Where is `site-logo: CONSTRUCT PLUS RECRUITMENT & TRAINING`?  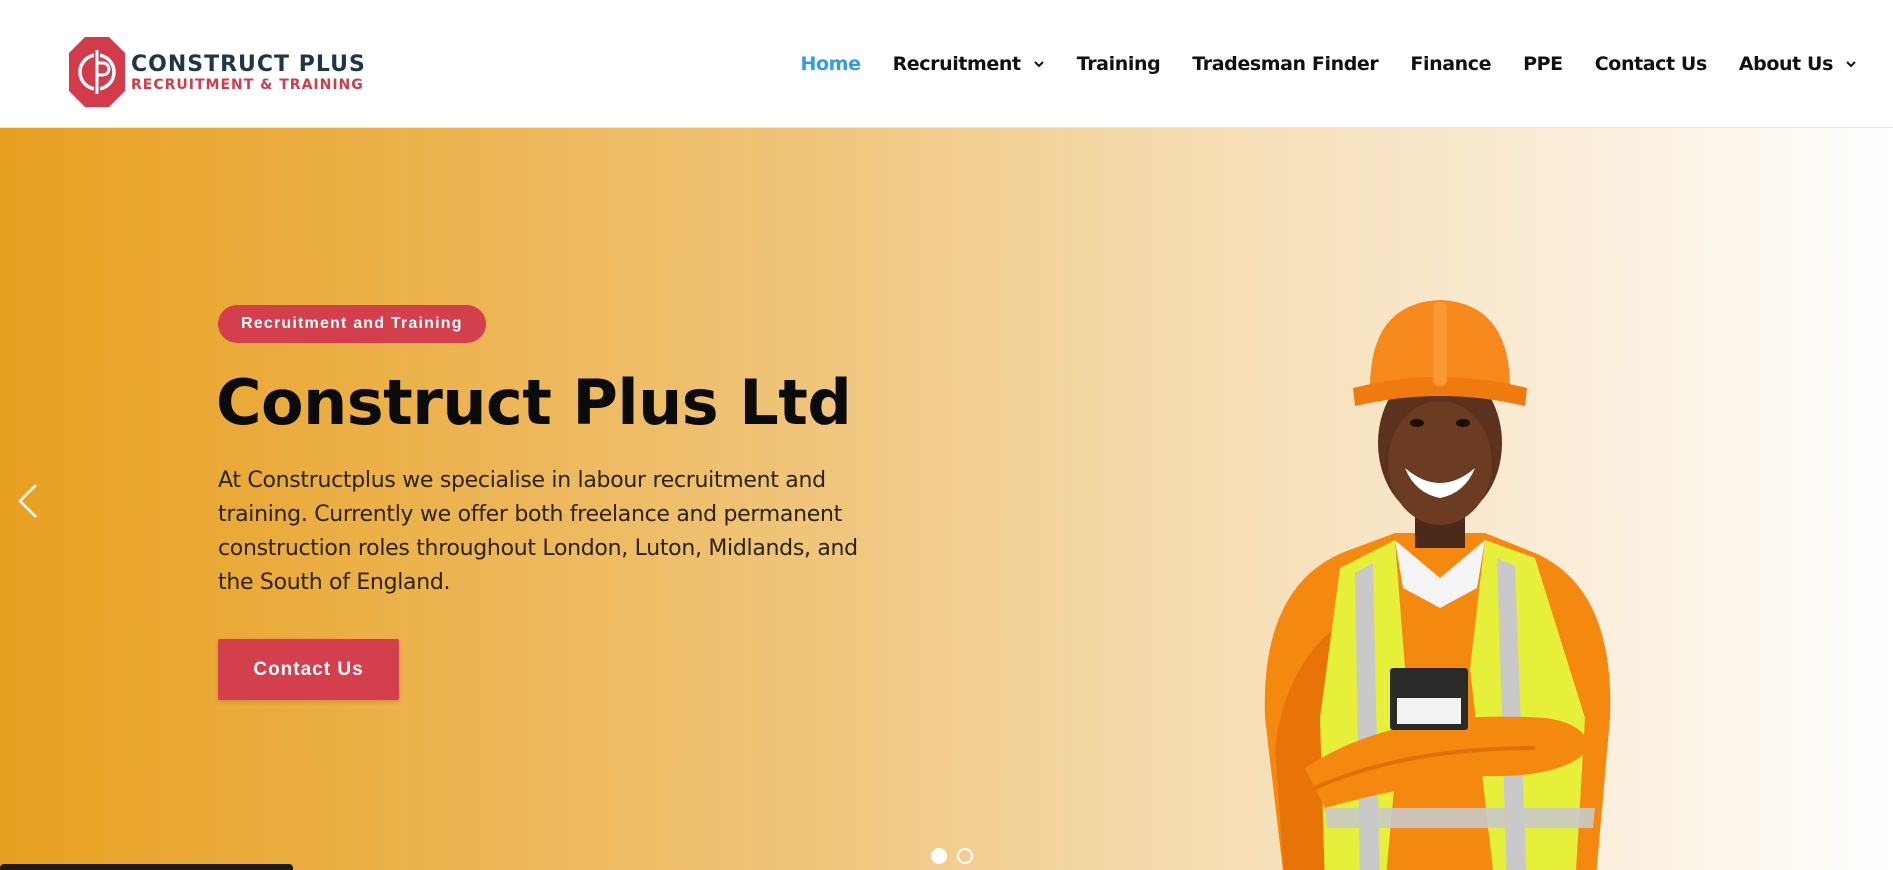 site-logo: CONSTRUCT PLUS RECRUITMENT & TRAINING is located at coordinates (216, 72).